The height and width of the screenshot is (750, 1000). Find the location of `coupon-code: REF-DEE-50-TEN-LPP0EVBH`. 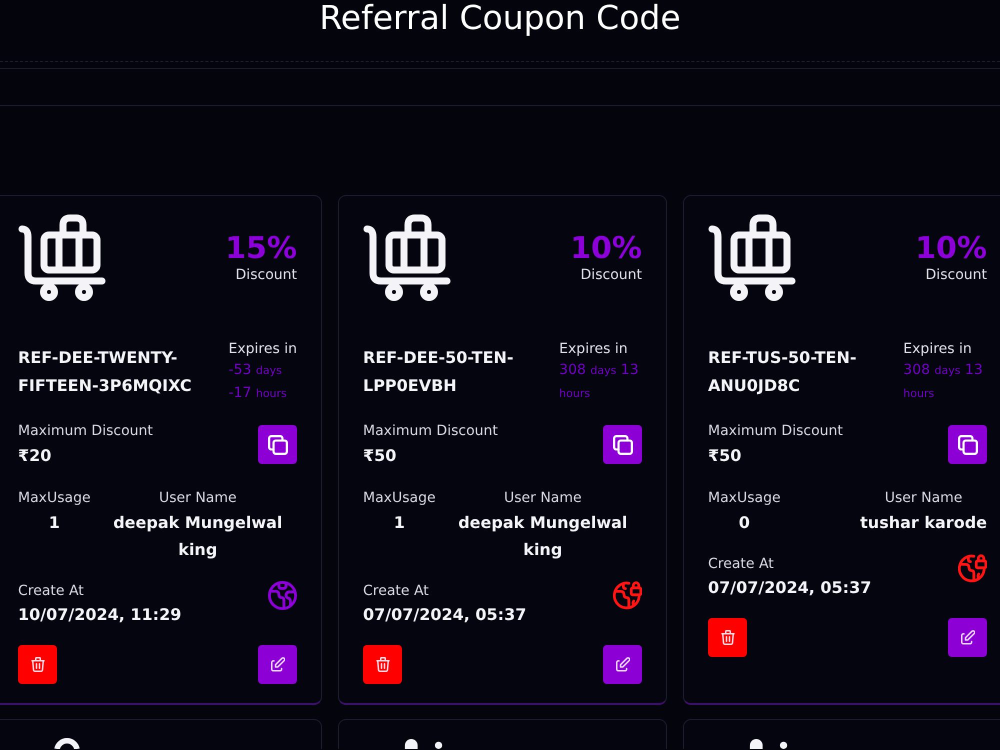

coupon-code: REF-DEE-50-TEN-LPP0EVBH is located at coordinates (439, 372).